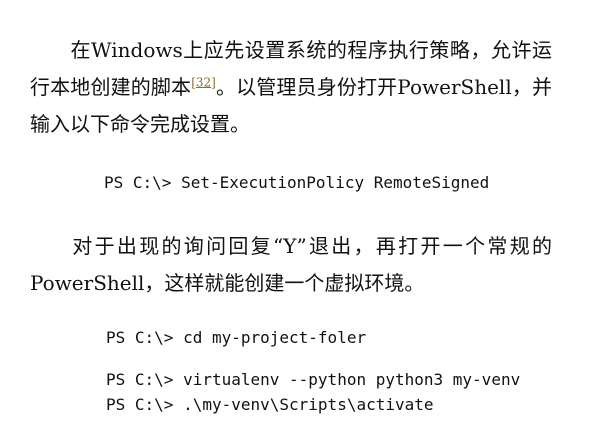 This screenshot has width=614, height=426. Describe the element at coordinates (236, 337) in the screenshot. I see `code-cd-project: PS C:\> cd my-project-foler` at that location.